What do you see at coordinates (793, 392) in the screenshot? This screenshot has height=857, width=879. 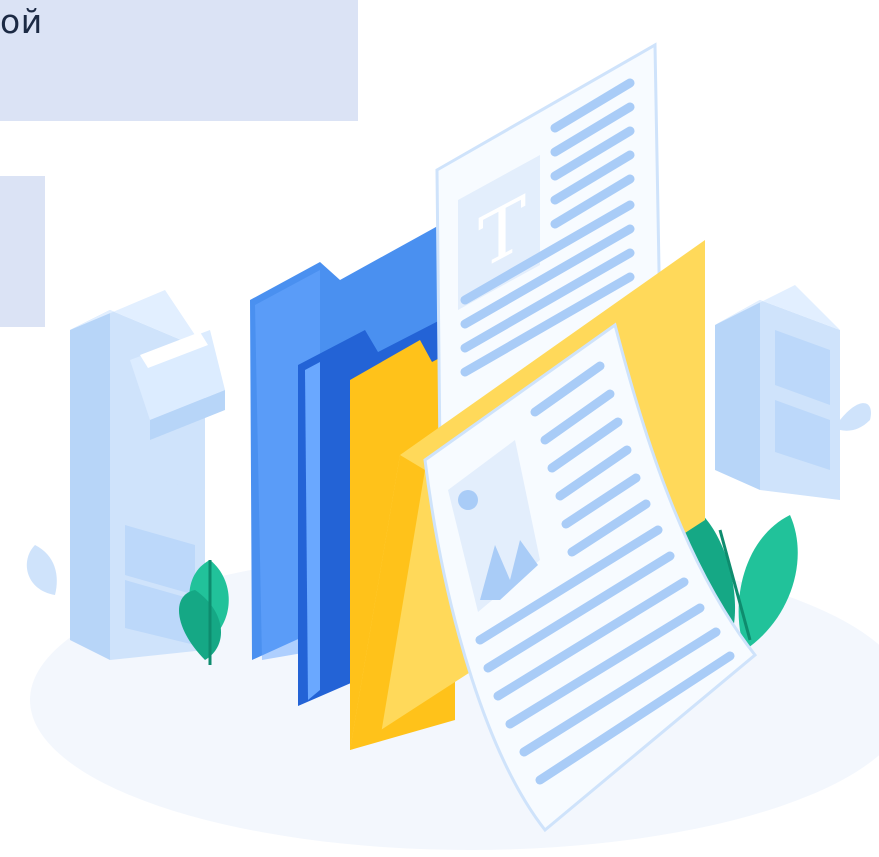 I see `filing-cabinet-right-icon` at bounding box center [793, 392].